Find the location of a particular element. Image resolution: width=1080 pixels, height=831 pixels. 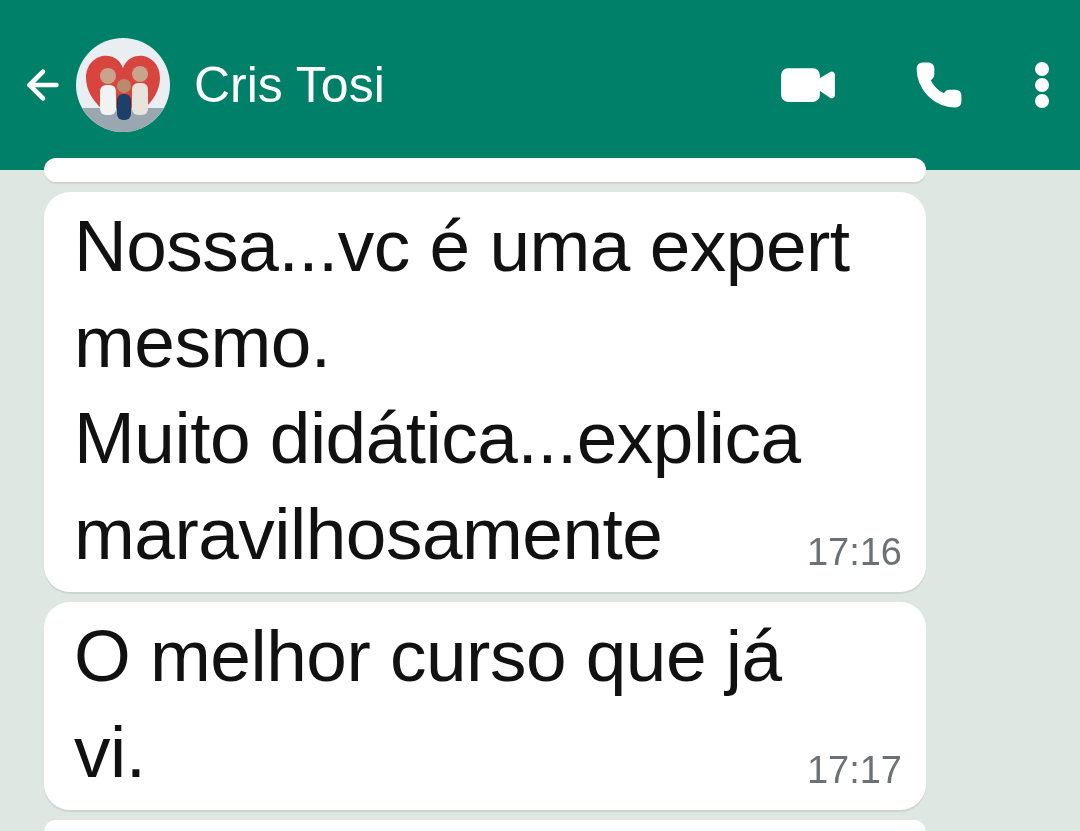

message-text: O melhor curso que já is located at coordinates (428, 656).